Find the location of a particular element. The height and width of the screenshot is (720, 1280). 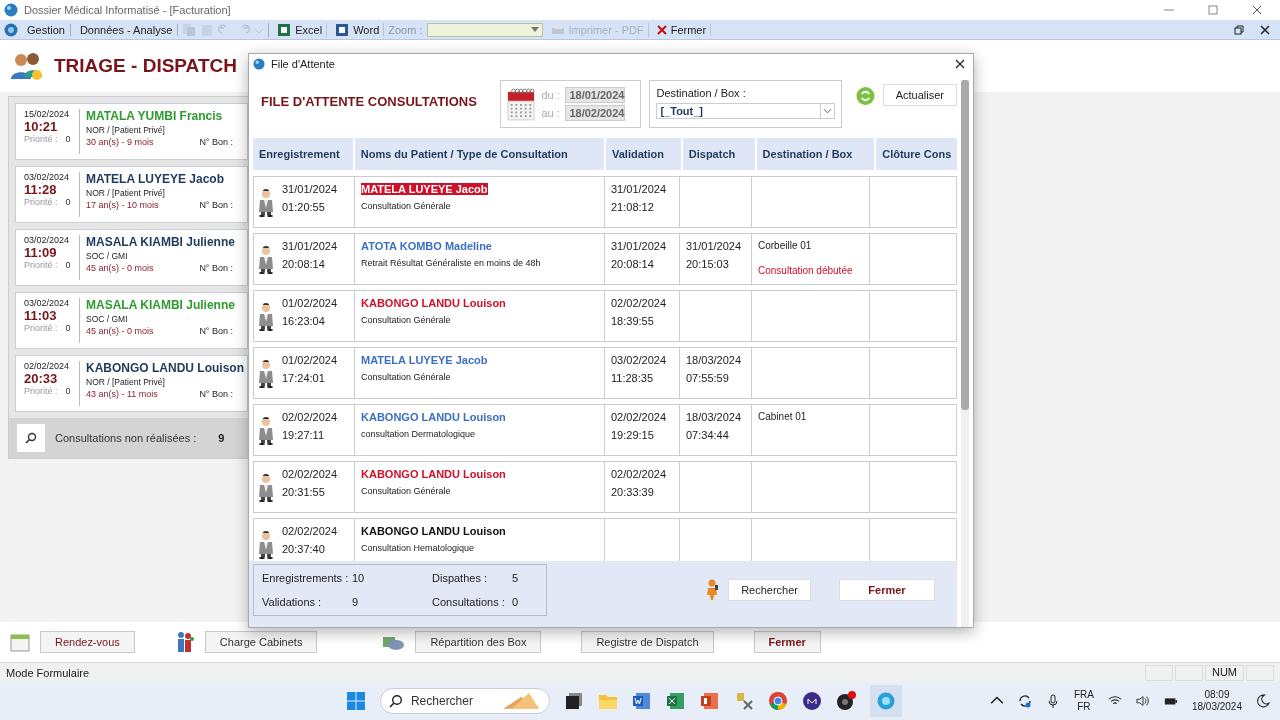

record-app-icon is located at coordinates (845, 701).